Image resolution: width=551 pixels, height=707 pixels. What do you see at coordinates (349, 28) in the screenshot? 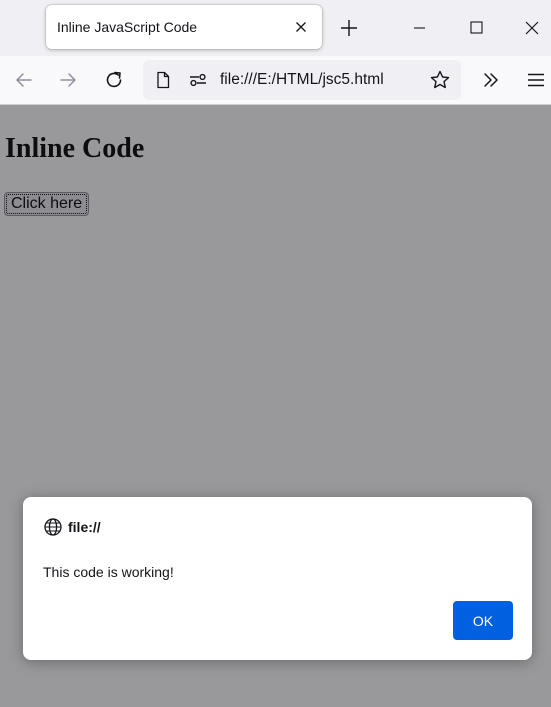
I see `new-tab-plus-icon` at bounding box center [349, 28].